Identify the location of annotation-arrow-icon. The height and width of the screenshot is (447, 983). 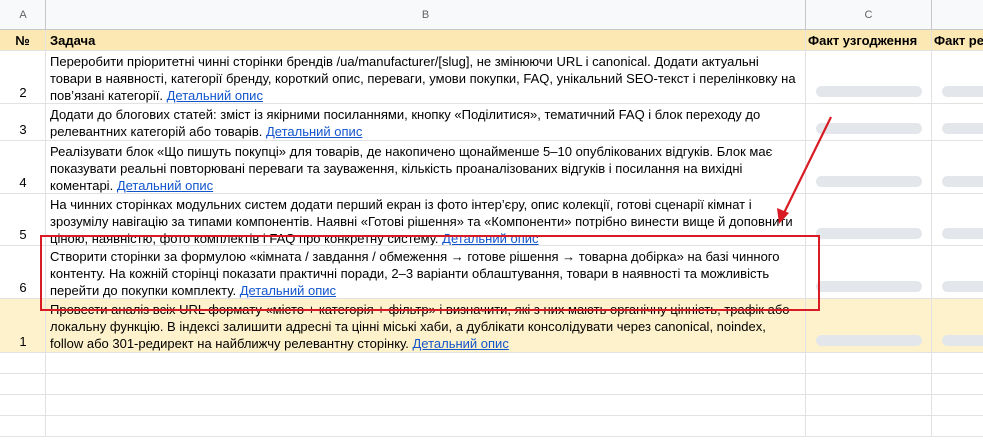
(804, 170).